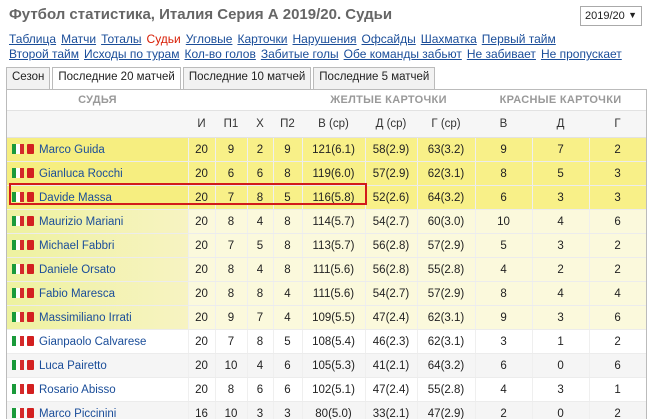  Describe the element at coordinates (391, 366) in the screenshot. I see `stat-cell-yd: 41(2.1)` at that location.